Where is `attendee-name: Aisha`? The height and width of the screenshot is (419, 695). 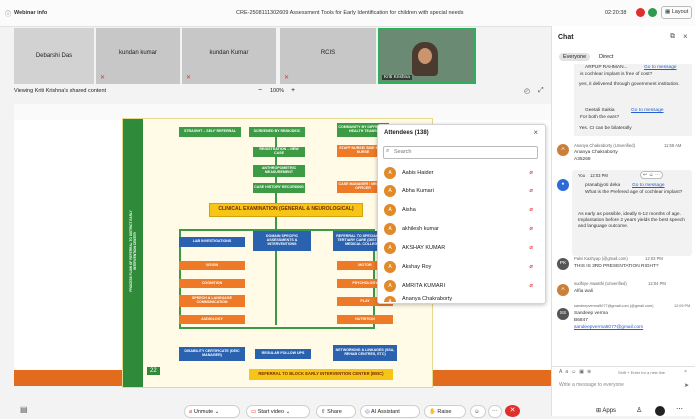
attendee-name: Aisha is located at coordinates (409, 210).